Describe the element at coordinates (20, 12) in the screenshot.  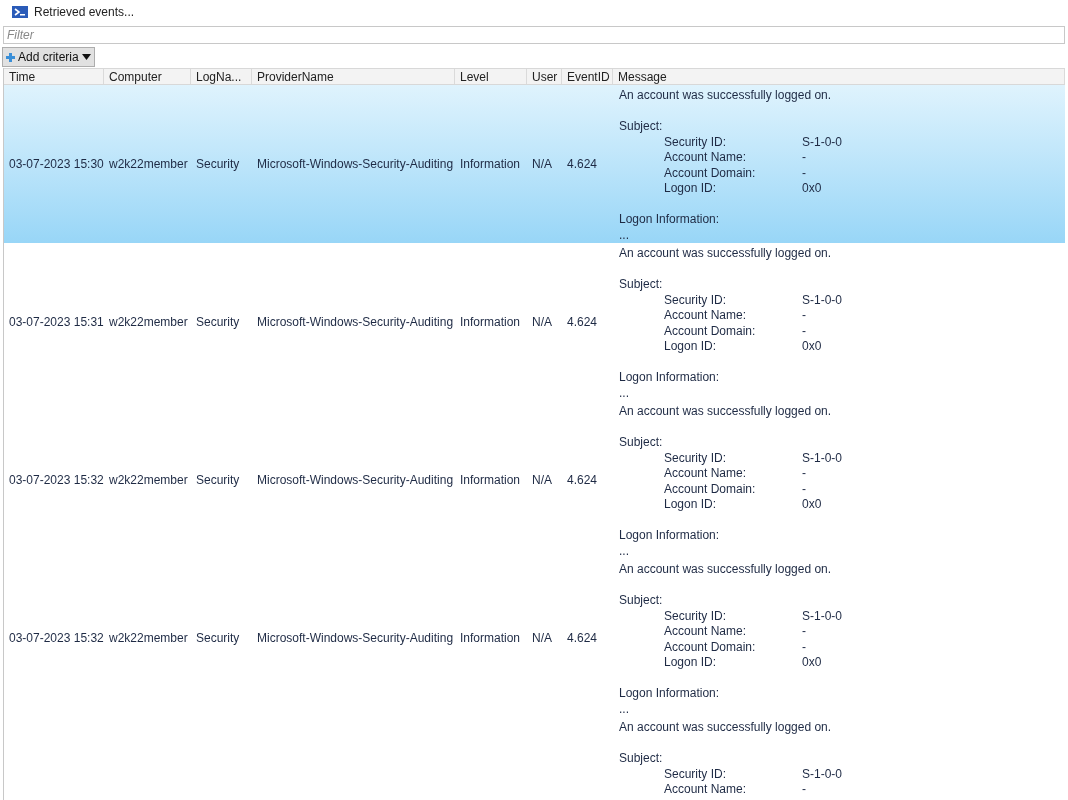
I see `terminal-icon` at that location.